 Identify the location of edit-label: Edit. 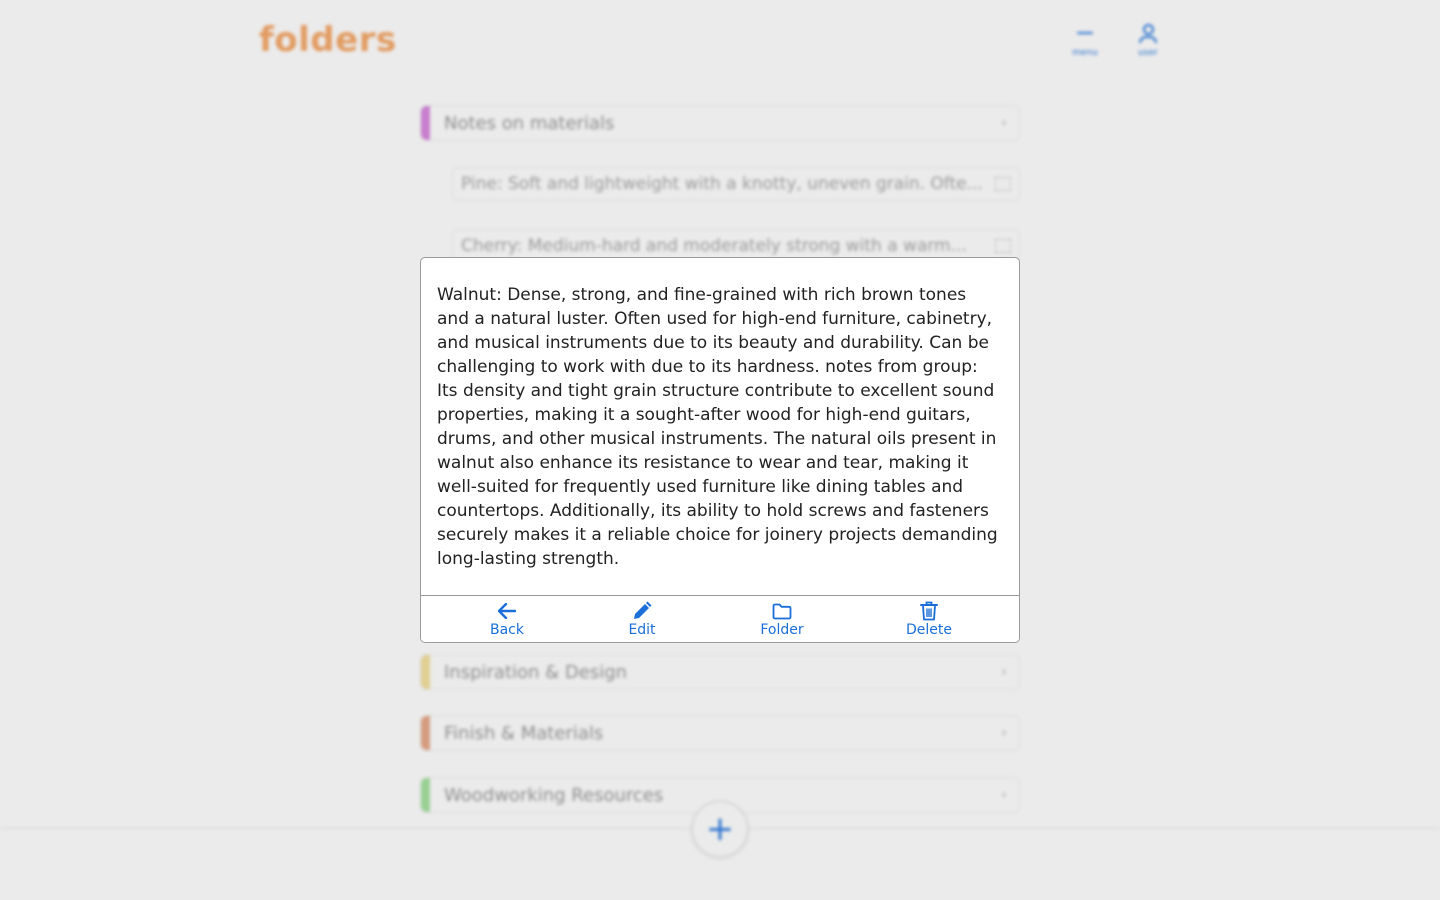
(642, 630).